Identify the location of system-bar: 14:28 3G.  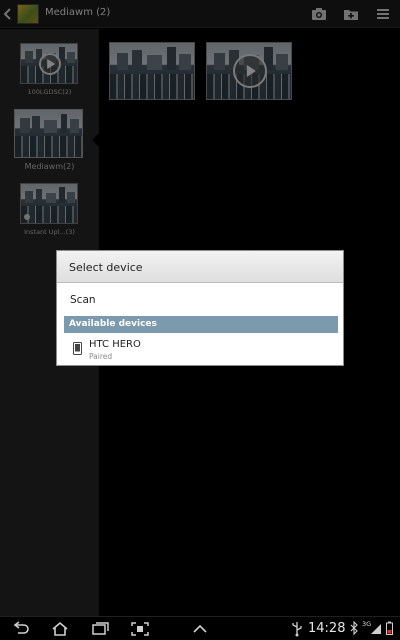
(200, 628).